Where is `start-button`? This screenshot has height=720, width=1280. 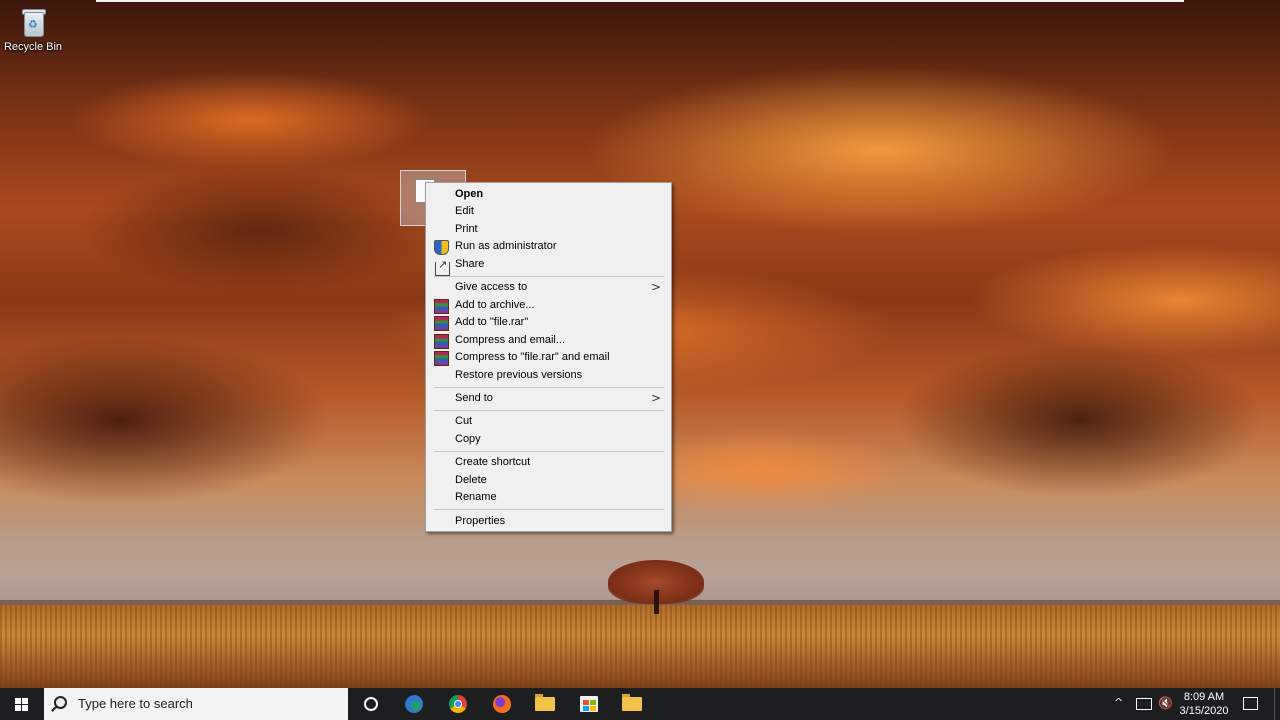 start-button is located at coordinates (22, 704).